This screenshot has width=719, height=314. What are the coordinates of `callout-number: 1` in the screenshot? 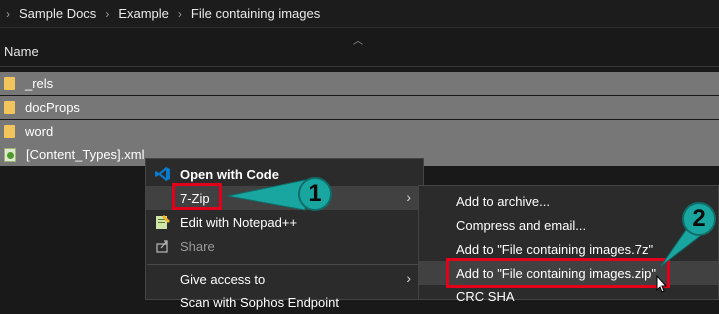 It's located at (315, 193).